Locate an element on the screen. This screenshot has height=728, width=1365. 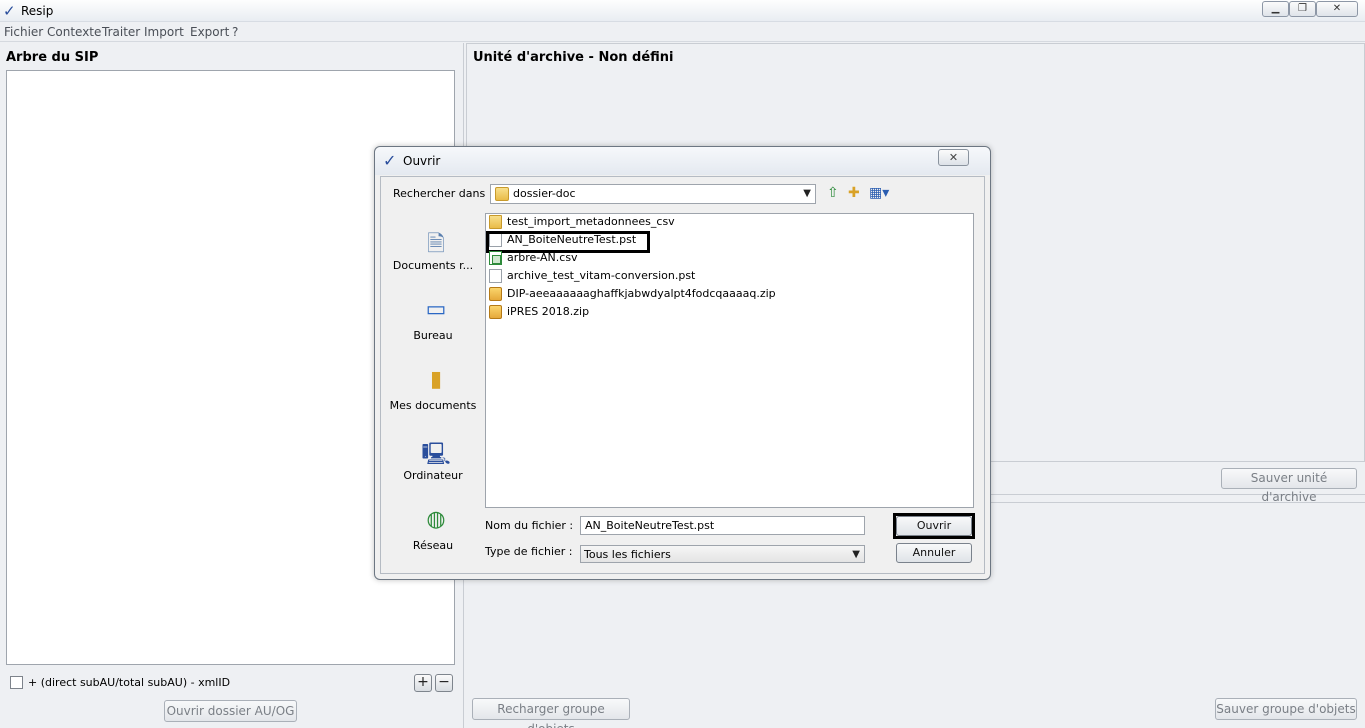
my-documents-icon: ▮ is located at coordinates (436, 379).